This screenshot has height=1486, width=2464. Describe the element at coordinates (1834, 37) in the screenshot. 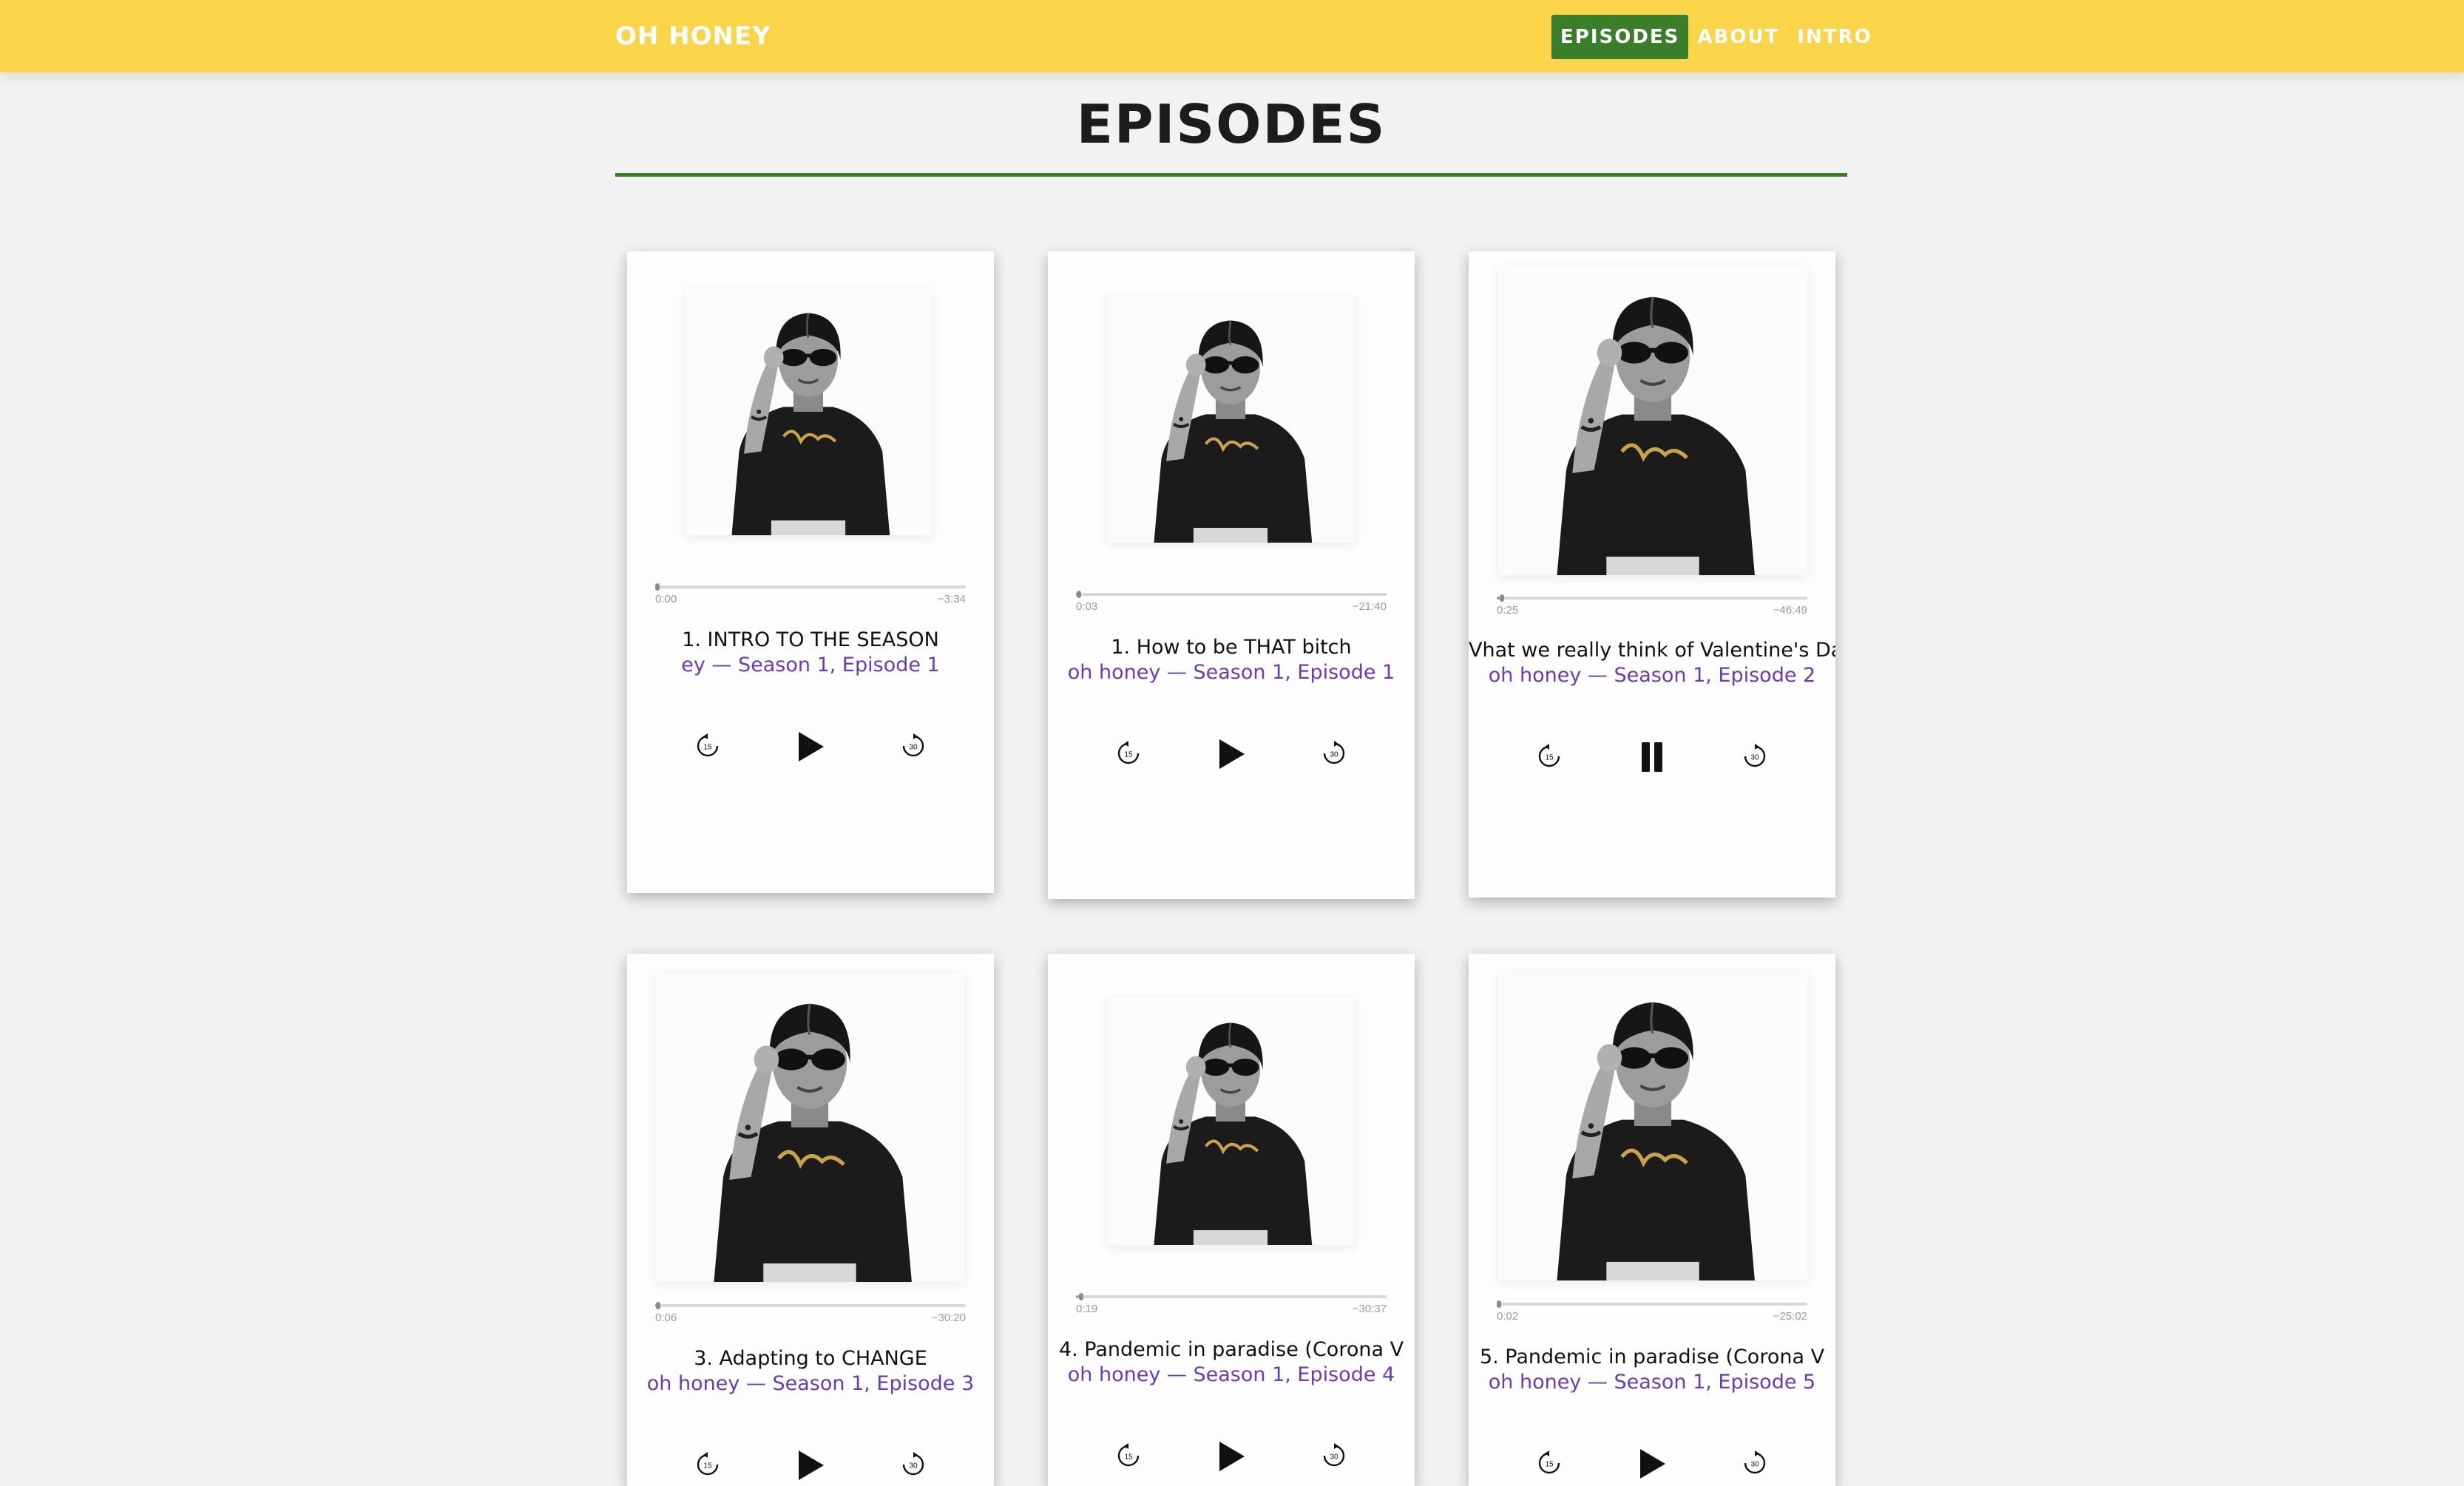

I see `nav-intro: INTRO` at that location.